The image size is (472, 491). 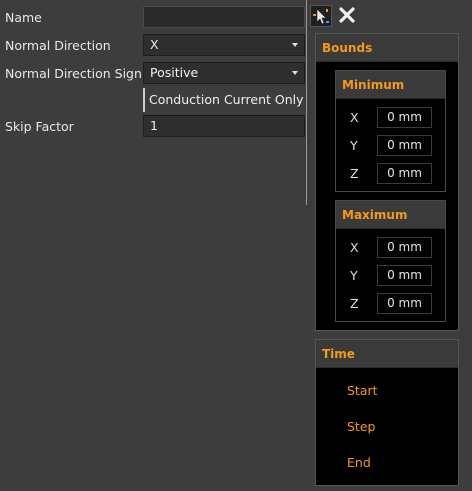 I want to click on close-icon, so click(x=347, y=15).